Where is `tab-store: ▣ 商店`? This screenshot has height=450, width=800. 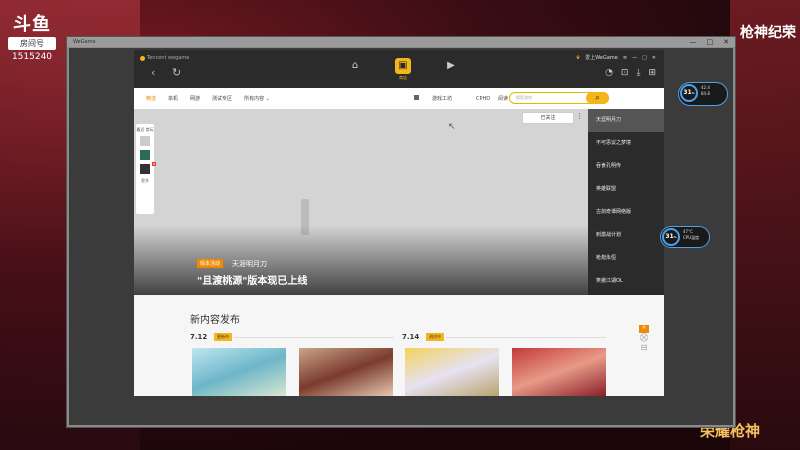 tab-store: ▣ 商店 is located at coordinates (403, 69).